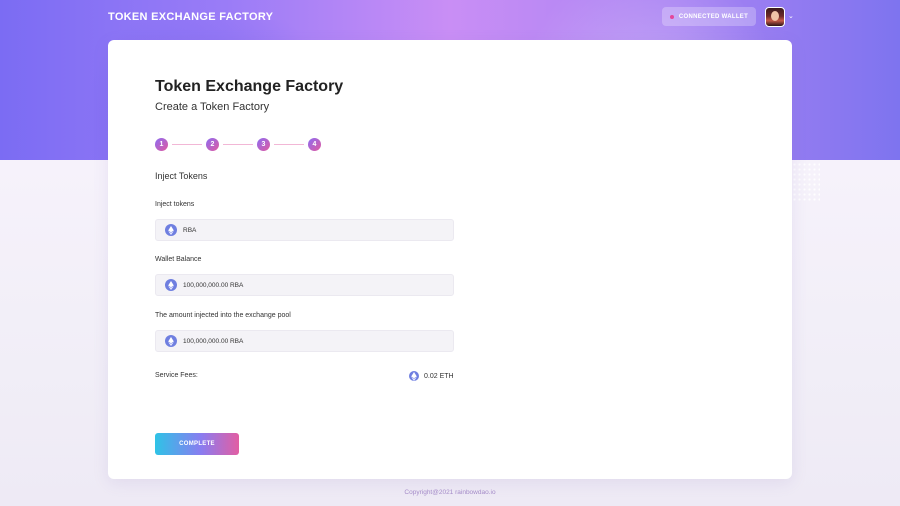 Image resolution: width=900 pixels, height=506 pixels. I want to click on service-fees-label: Service Fees:, so click(176, 375).